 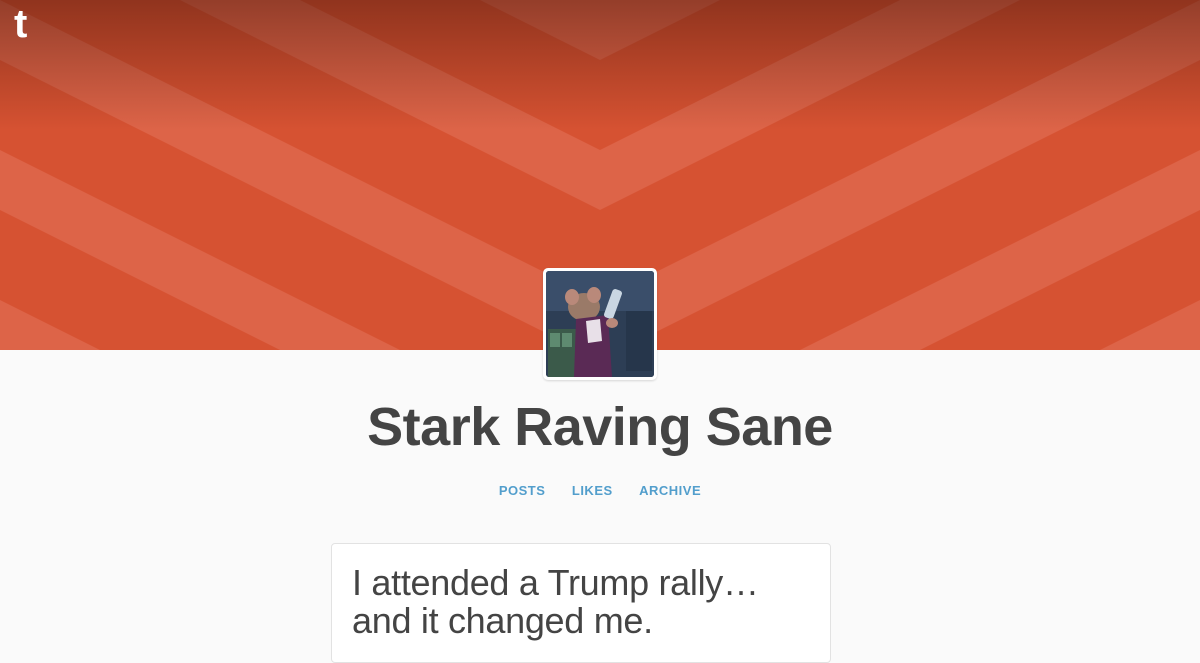 I want to click on avatar-image, so click(x=600, y=324).